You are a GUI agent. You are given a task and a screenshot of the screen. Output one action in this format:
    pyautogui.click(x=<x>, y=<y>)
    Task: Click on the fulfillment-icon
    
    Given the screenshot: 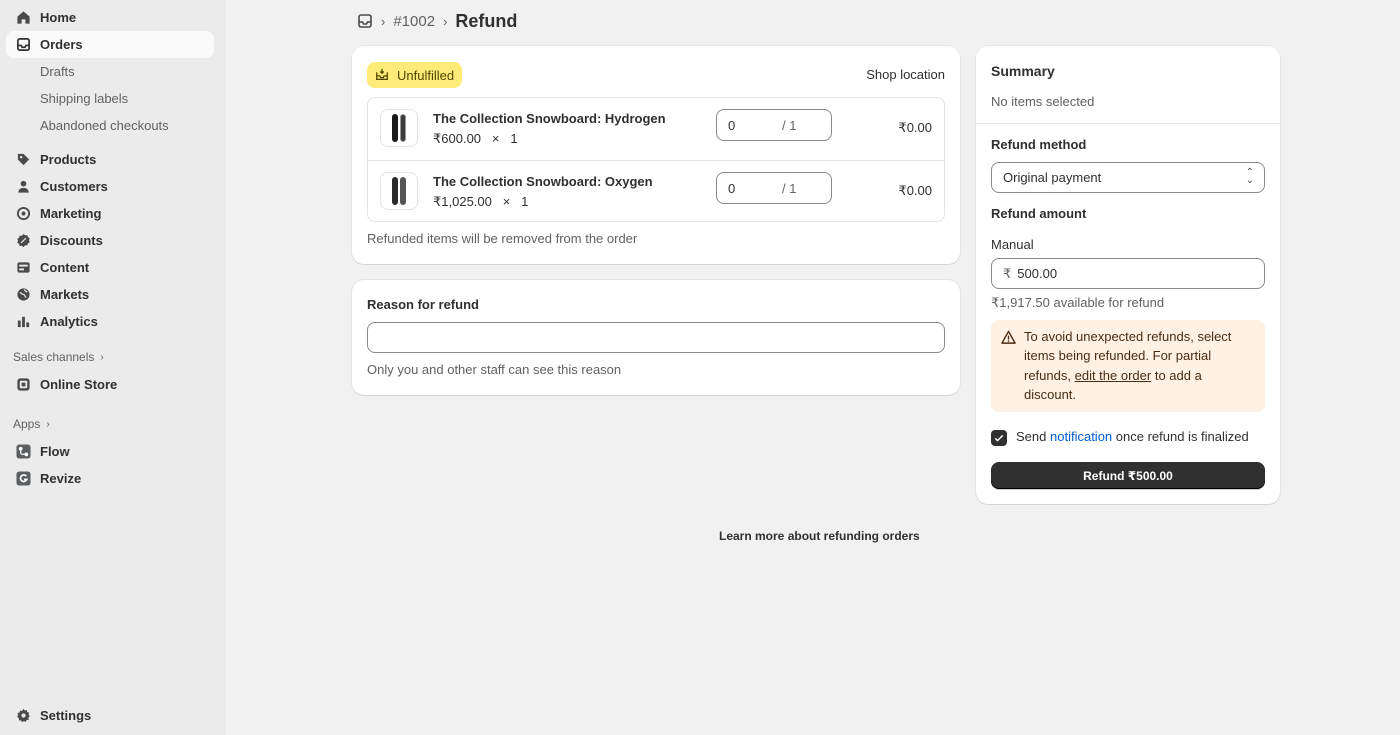 What is the action you would take?
    pyautogui.click(x=382, y=74)
    